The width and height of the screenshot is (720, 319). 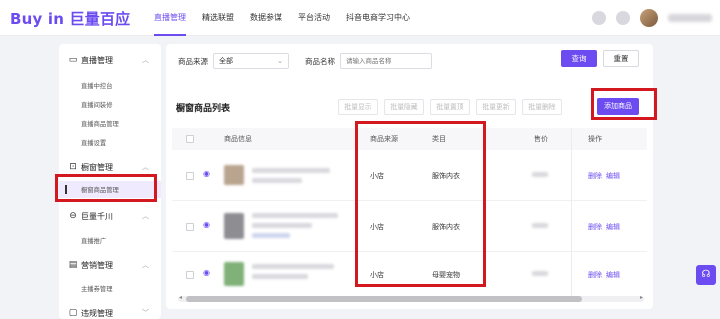 I want to click on highlight-box-columns, so click(x=420, y=204).